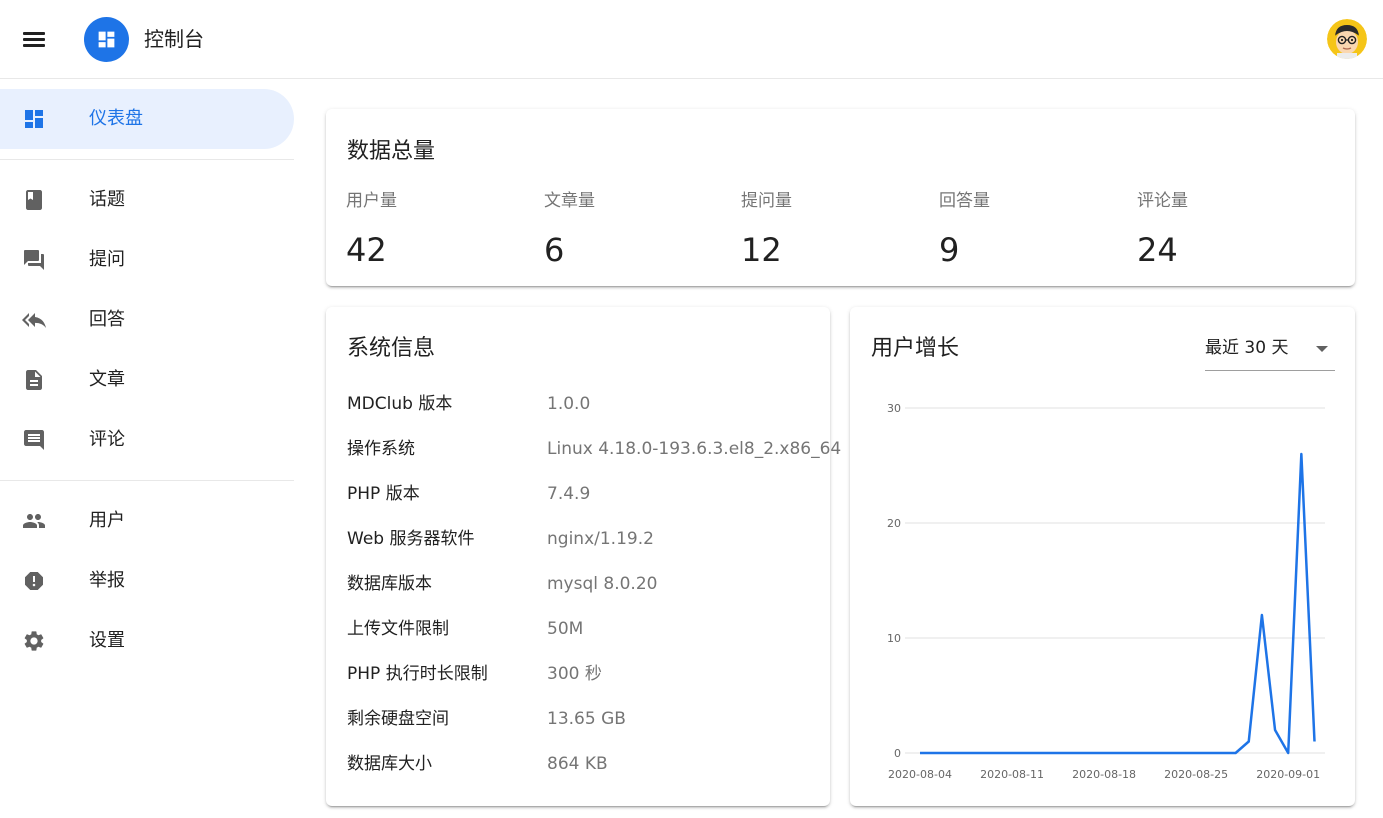 The width and height of the screenshot is (1383, 818). I want to click on range-select-value: 最近 30 天, so click(1247, 348).